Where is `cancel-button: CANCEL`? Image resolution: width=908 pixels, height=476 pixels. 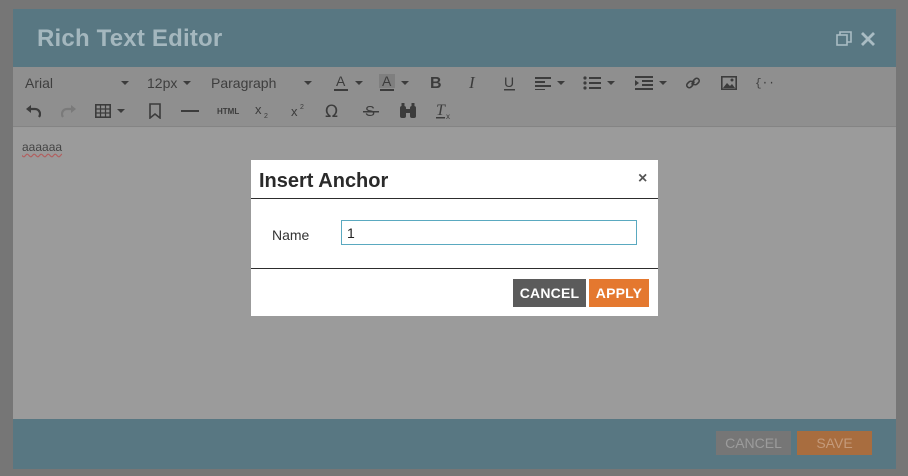 cancel-button: CANCEL is located at coordinates (549, 293).